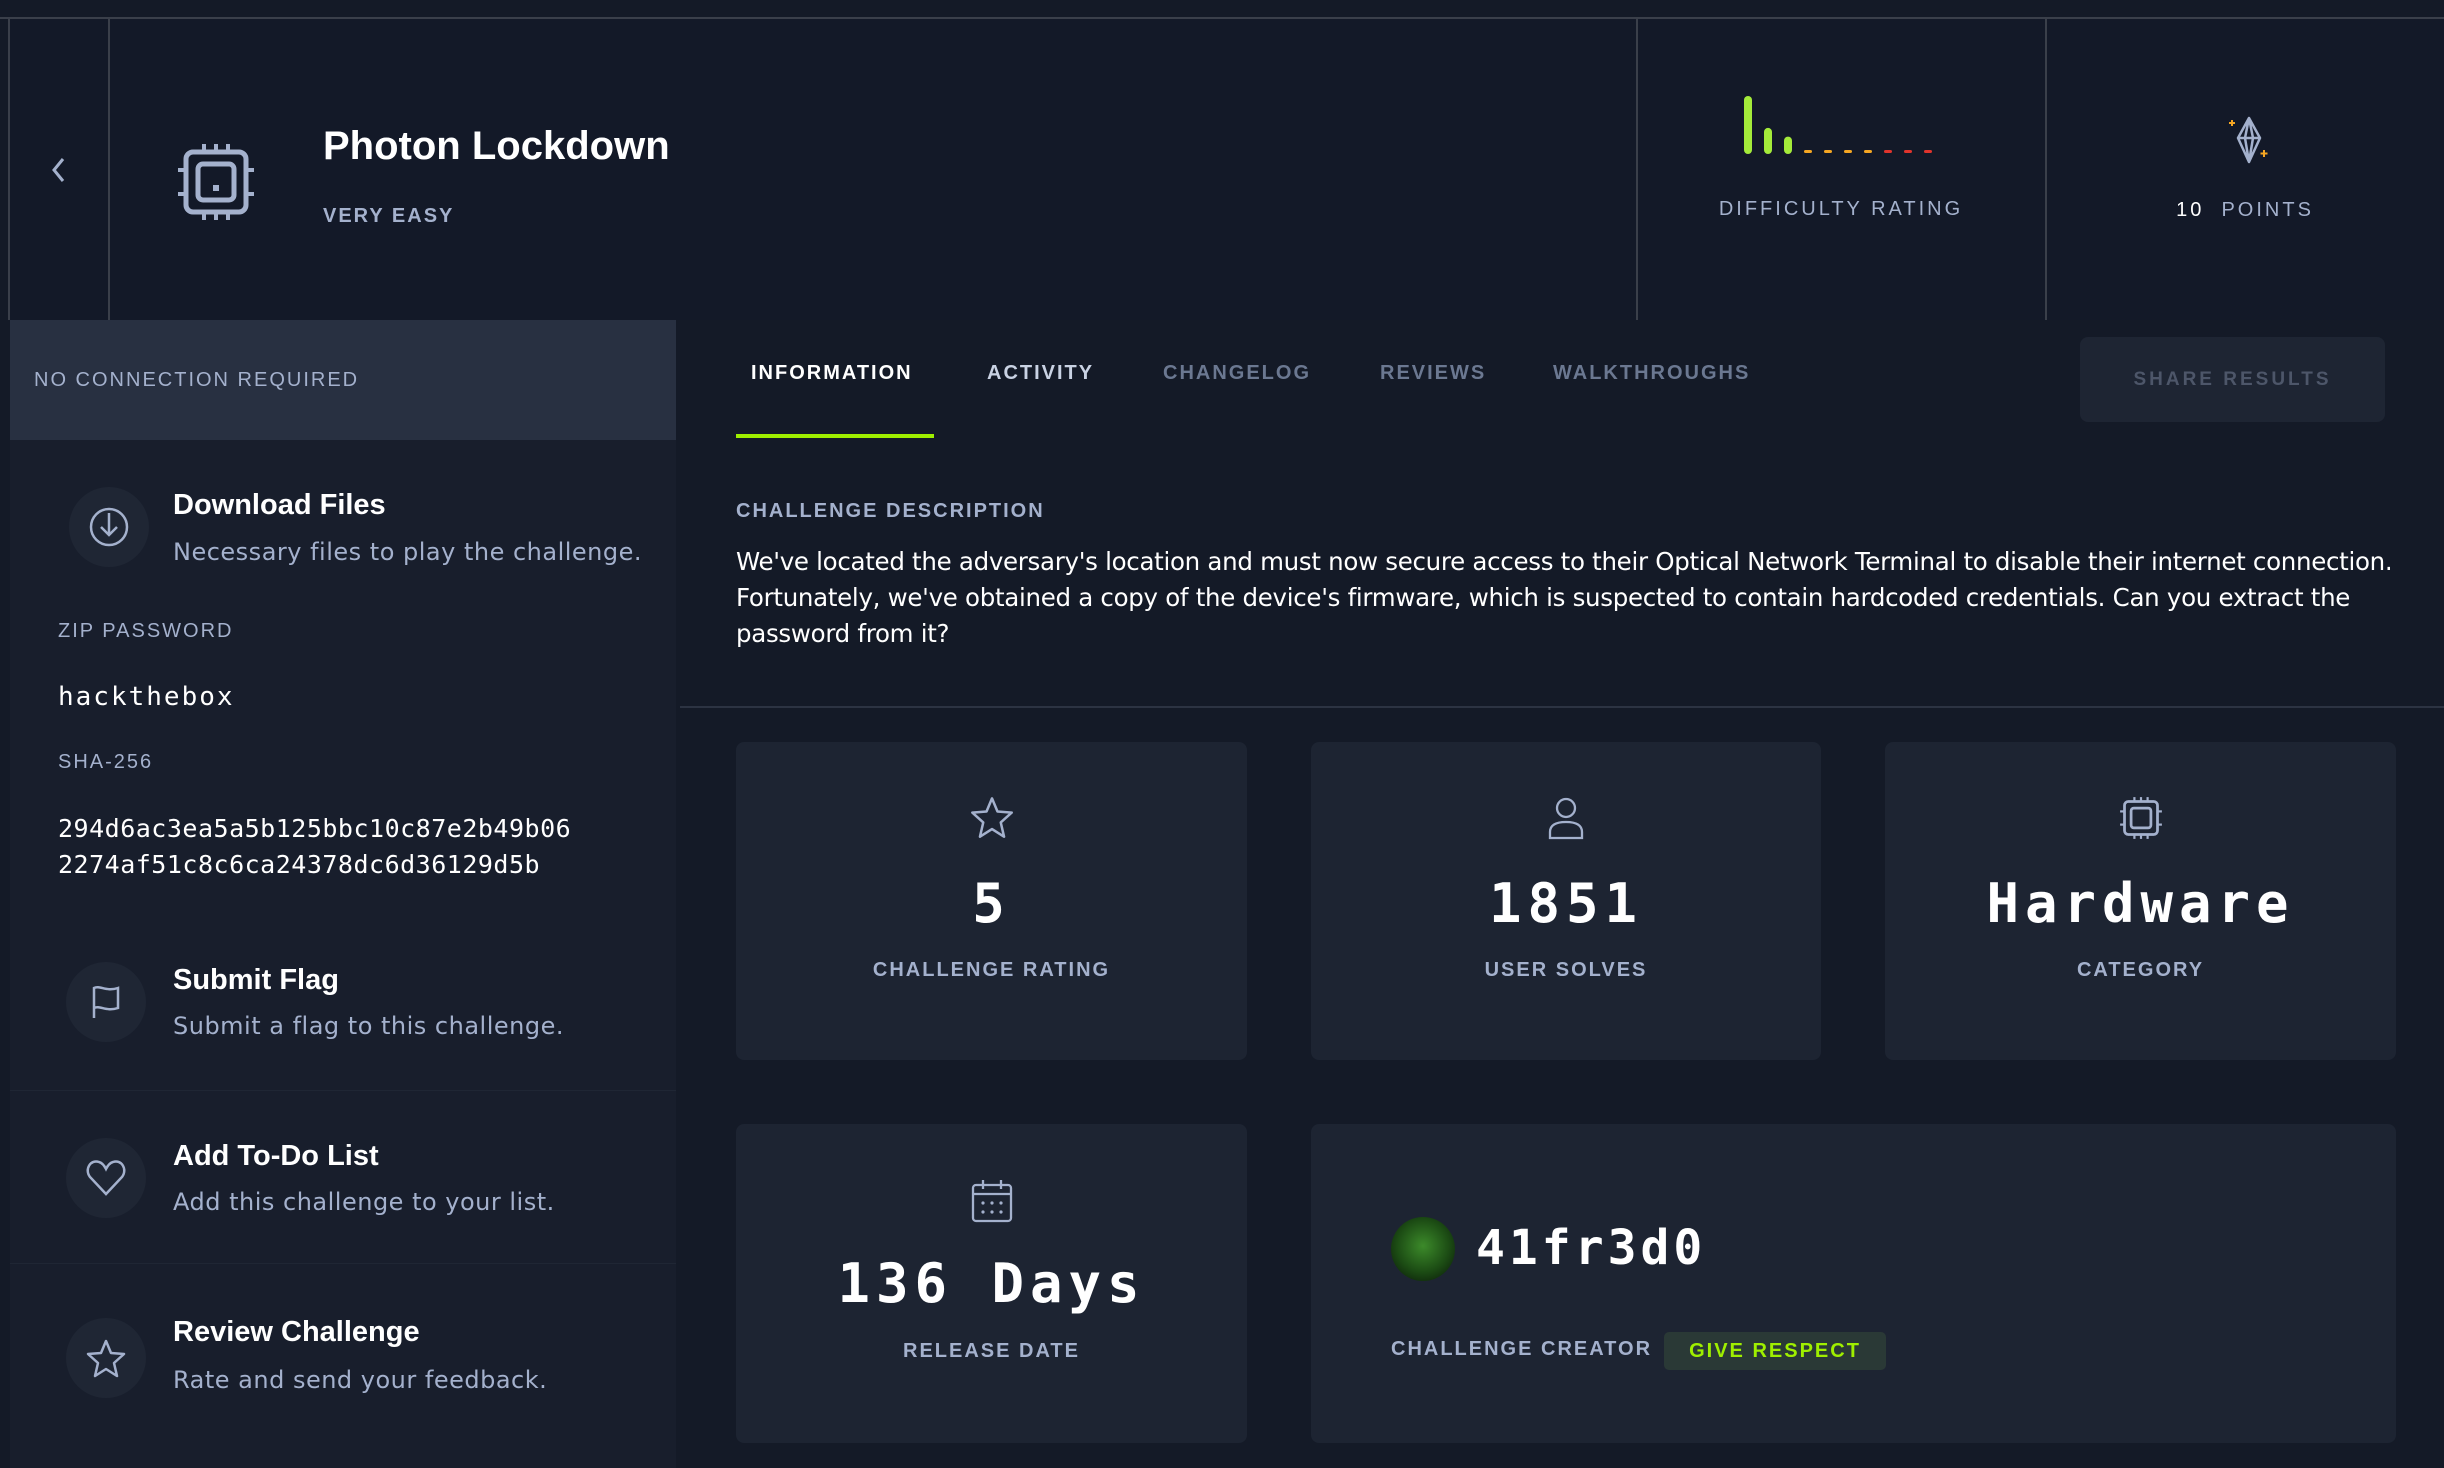  Describe the element at coordinates (2232, 379) in the screenshot. I see `share-results-button: SHARE RESULTS` at that location.